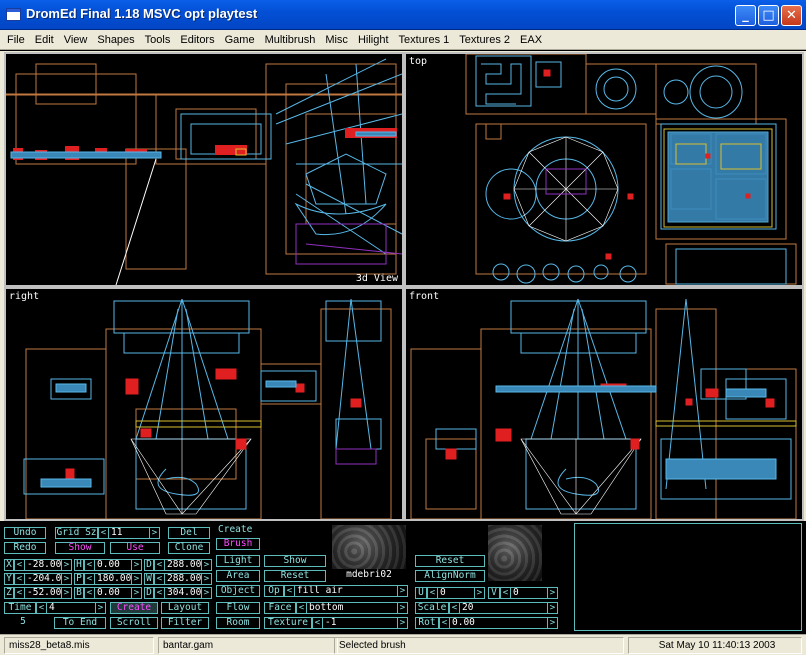  I want to click on b-decrement-icon: <, so click(89, 593).